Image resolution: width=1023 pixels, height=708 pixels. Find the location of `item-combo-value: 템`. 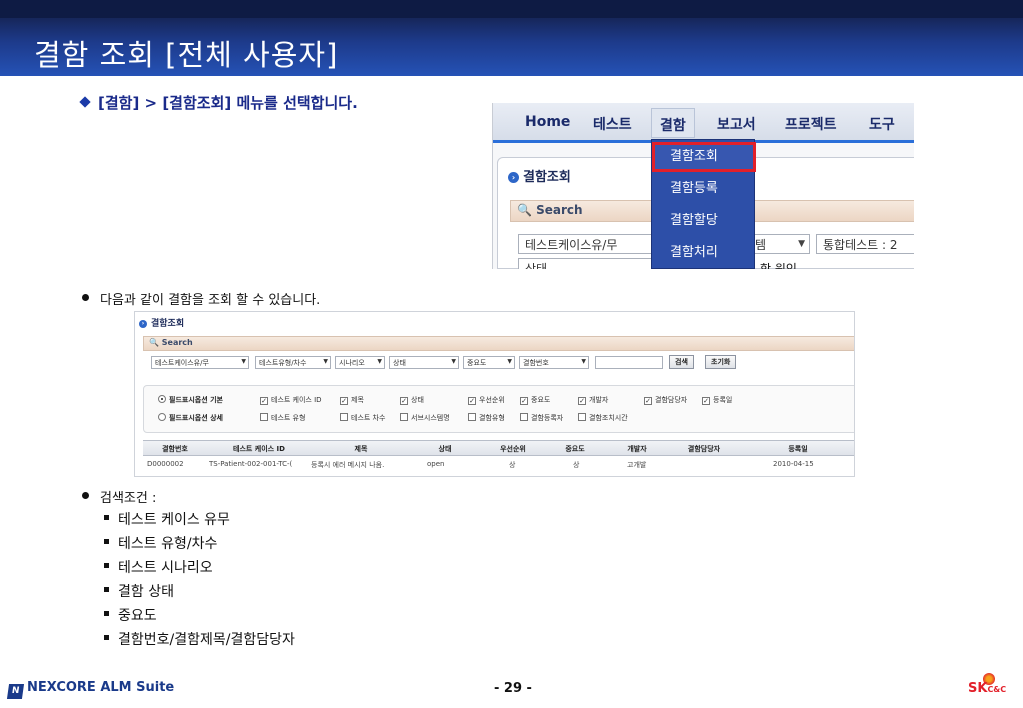

item-combo-value: 템 is located at coordinates (761, 245).